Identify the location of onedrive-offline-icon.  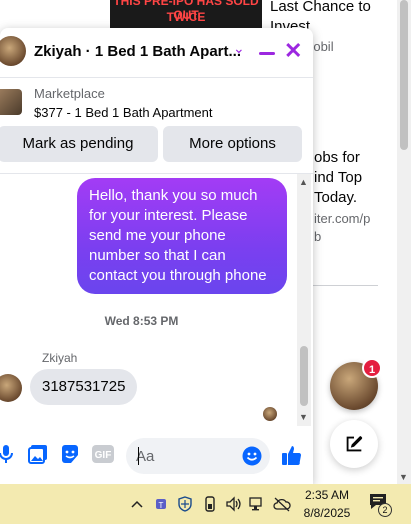
(282, 504).